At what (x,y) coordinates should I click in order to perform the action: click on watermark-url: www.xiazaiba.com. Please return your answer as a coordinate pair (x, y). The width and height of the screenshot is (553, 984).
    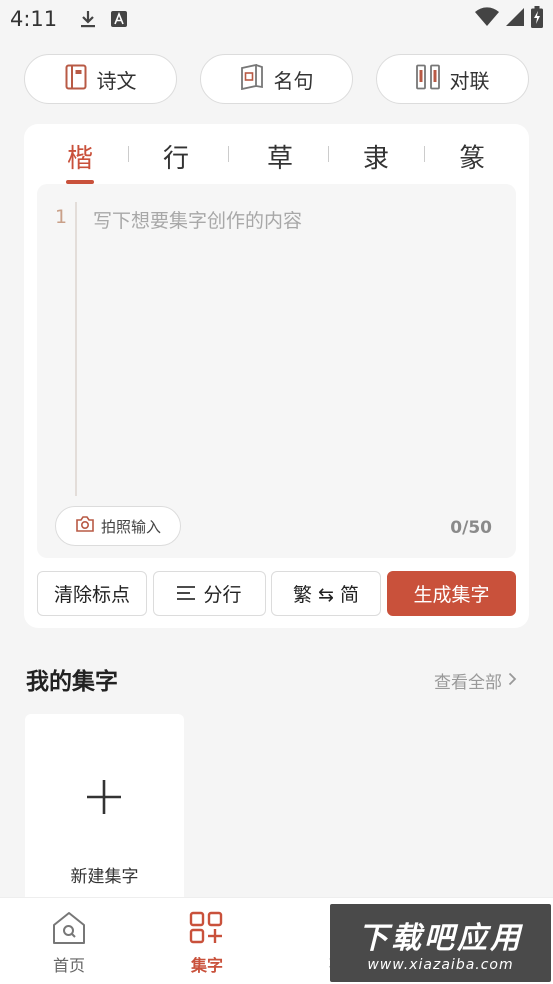
    Looking at the image, I should click on (440, 965).